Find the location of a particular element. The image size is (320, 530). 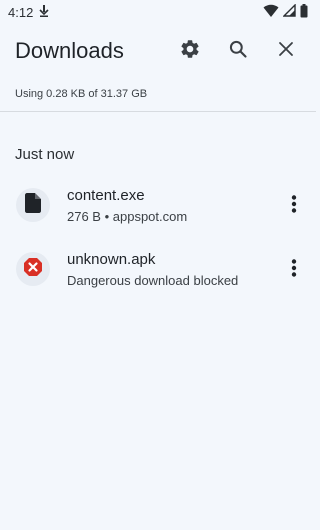

file-meta: Dangerous download blocked is located at coordinates (153, 280).